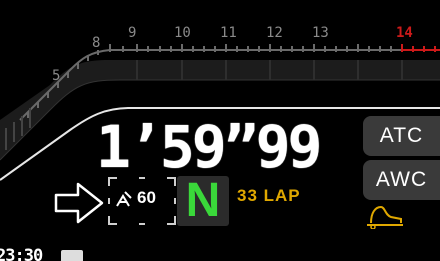 The height and width of the screenshot is (261, 440). I want to click on gear-value: N, so click(203, 200).